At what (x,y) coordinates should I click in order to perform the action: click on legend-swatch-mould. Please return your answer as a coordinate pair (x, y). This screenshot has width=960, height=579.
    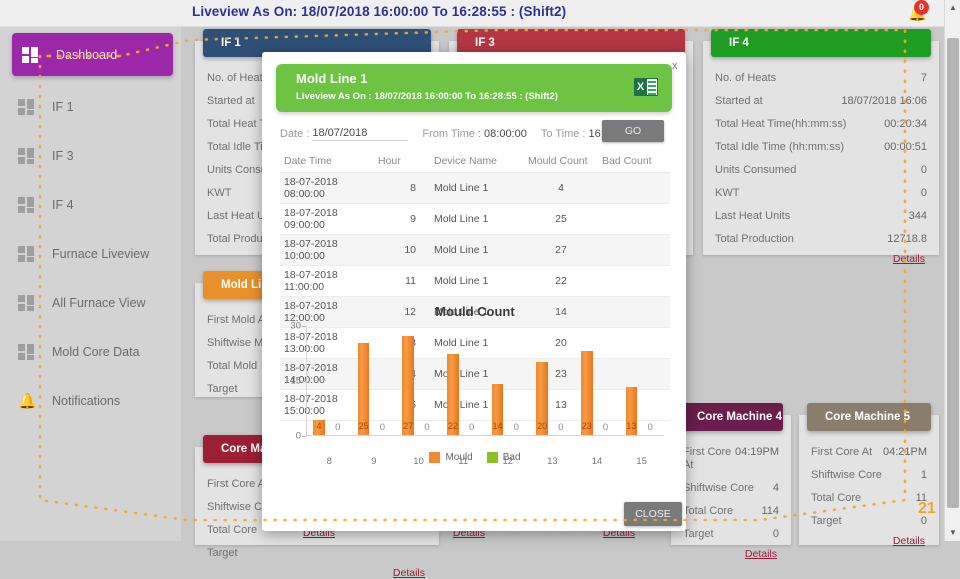
    Looking at the image, I should click on (435, 457).